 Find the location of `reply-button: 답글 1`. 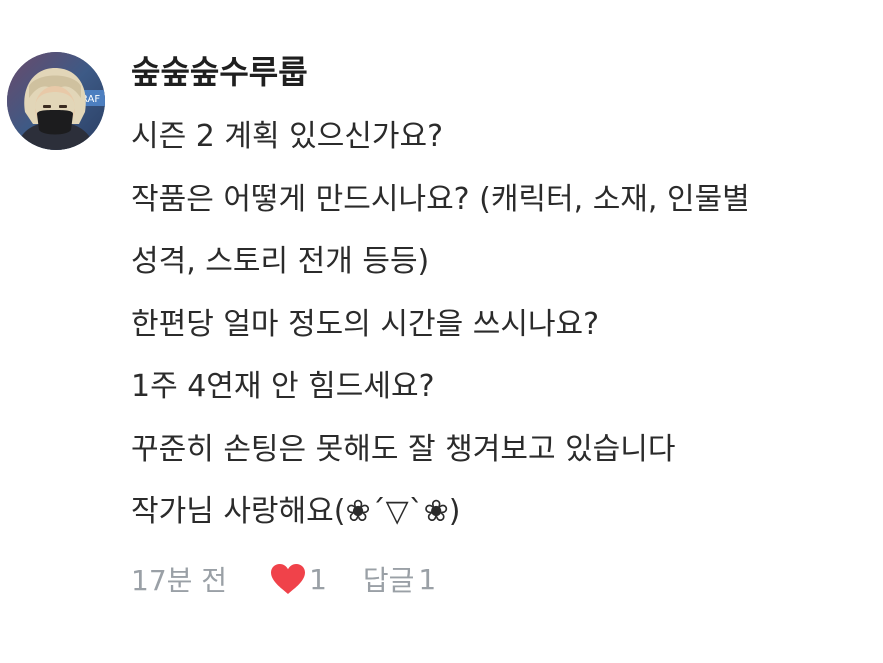

reply-button: 답글 1 is located at coordinates (399, 579).